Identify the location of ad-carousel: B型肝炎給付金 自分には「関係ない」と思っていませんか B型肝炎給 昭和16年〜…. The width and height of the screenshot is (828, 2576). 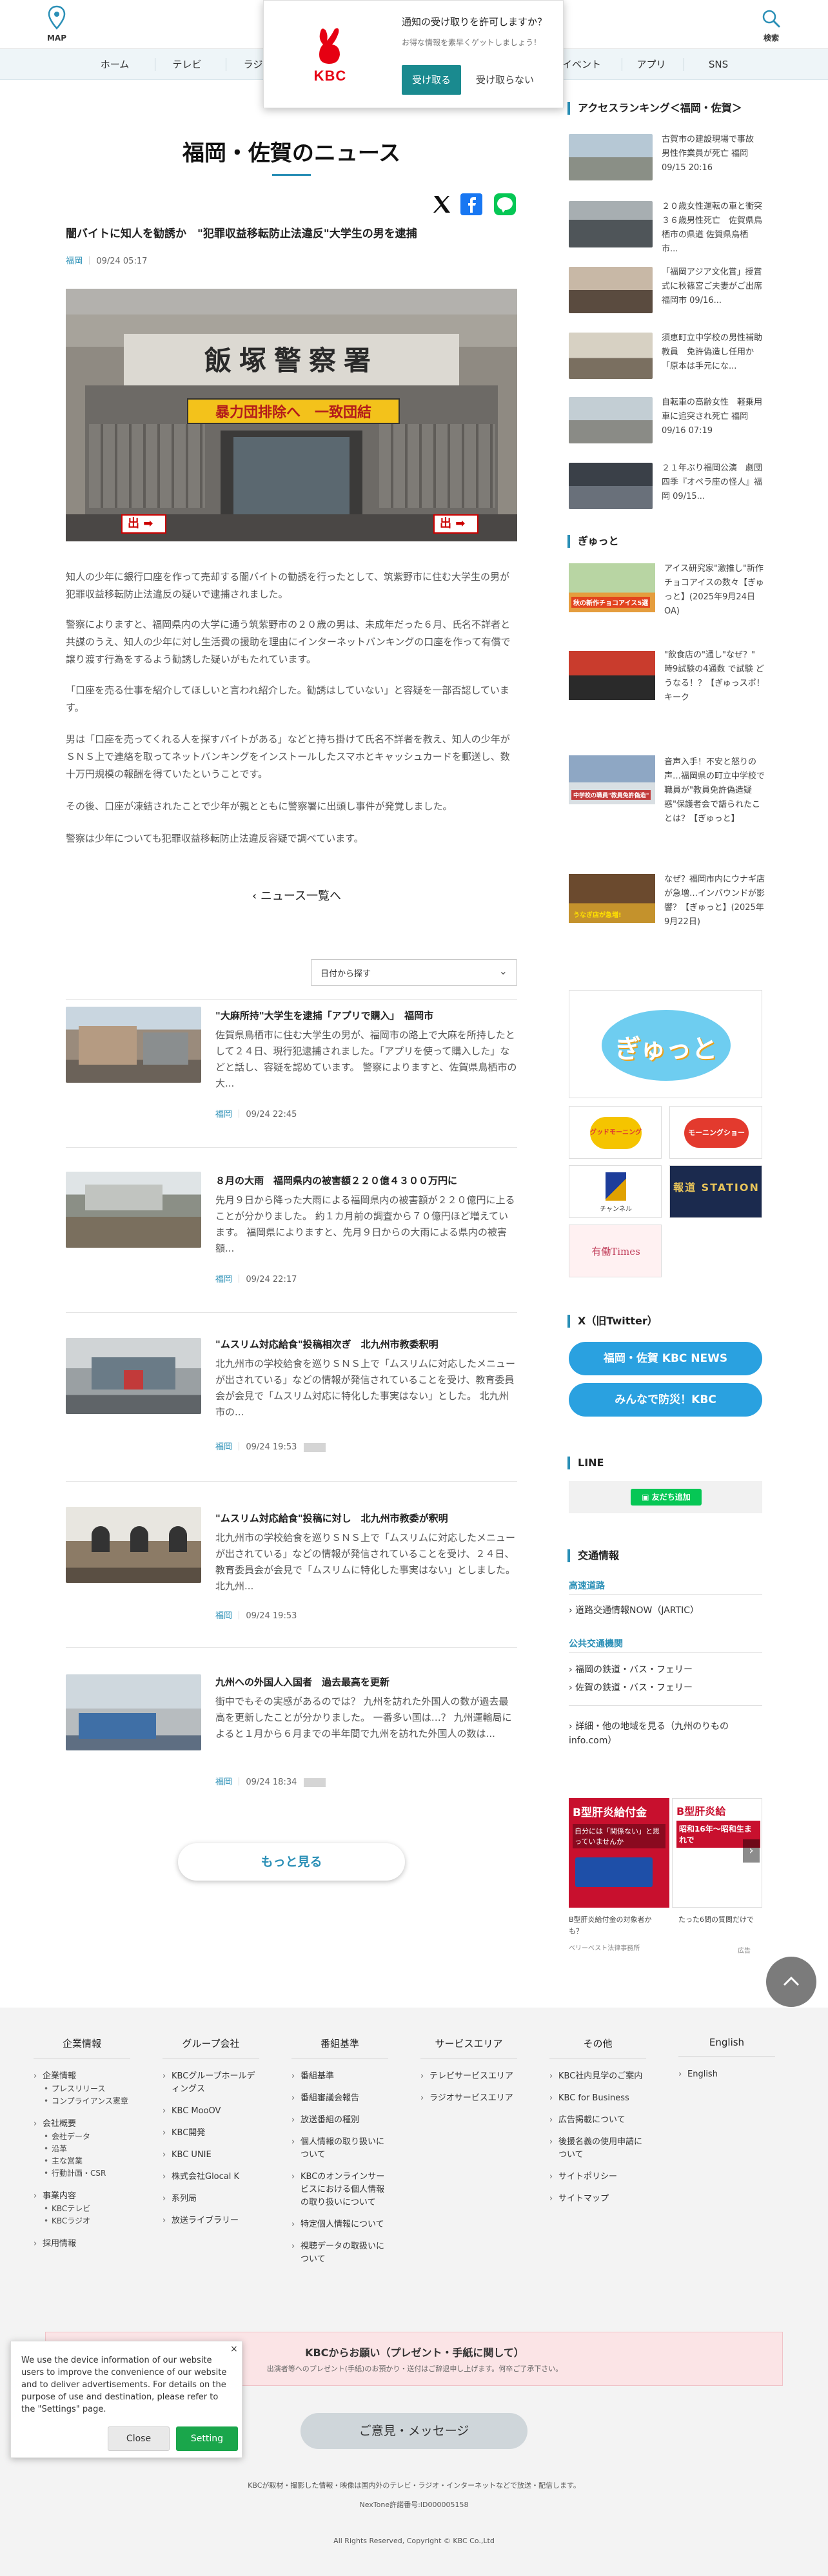
(665, 1878).